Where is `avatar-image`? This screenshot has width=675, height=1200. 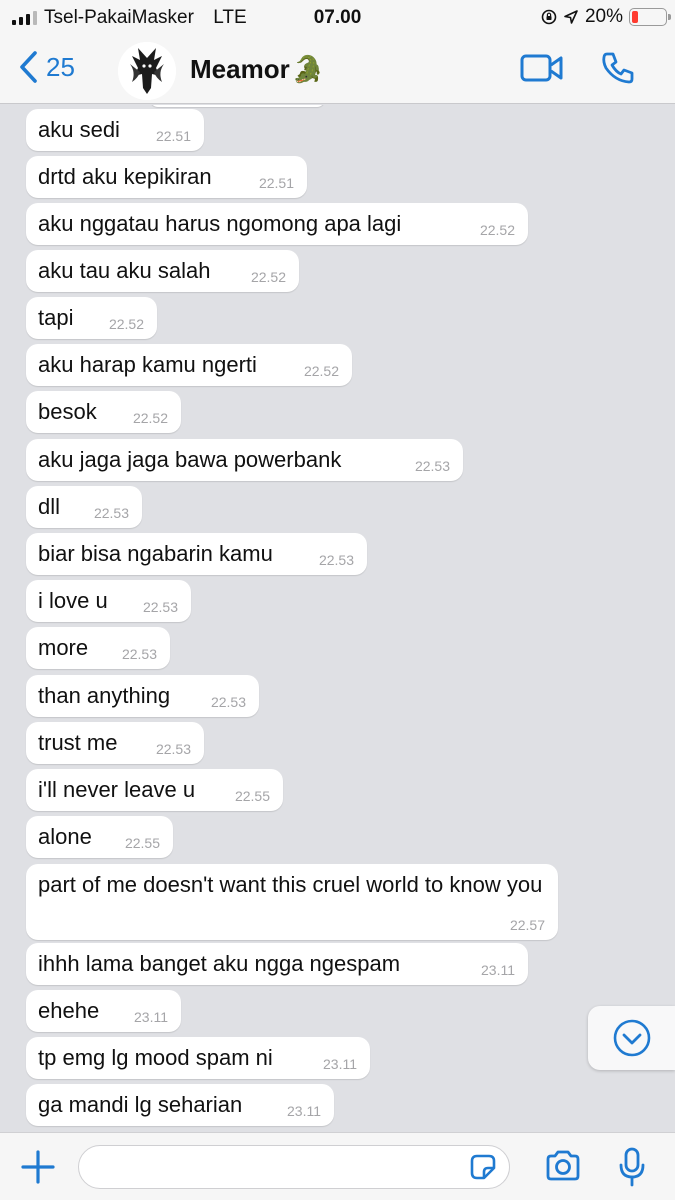
avatar-image is located at coordinates (147, 71).